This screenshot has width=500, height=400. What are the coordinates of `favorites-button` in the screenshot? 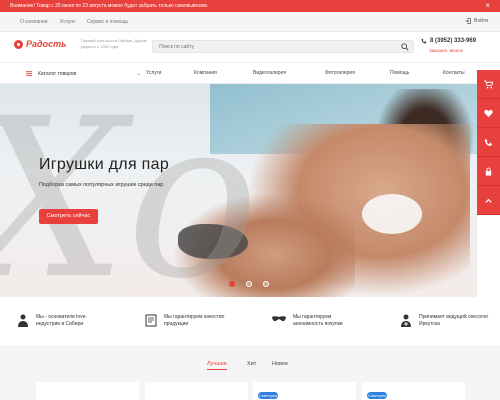 It's located at (488, 113).